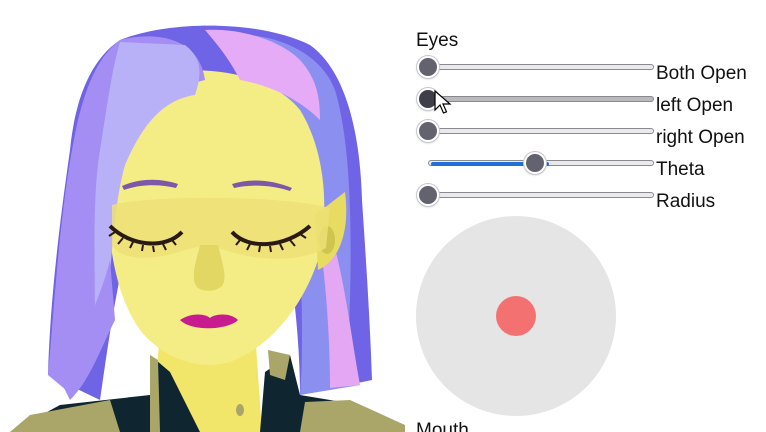  What do you see at coordinates (589, 77) in the screenshot?
I see `slider-both-open: Both Open` at bounding box center [589, 77].